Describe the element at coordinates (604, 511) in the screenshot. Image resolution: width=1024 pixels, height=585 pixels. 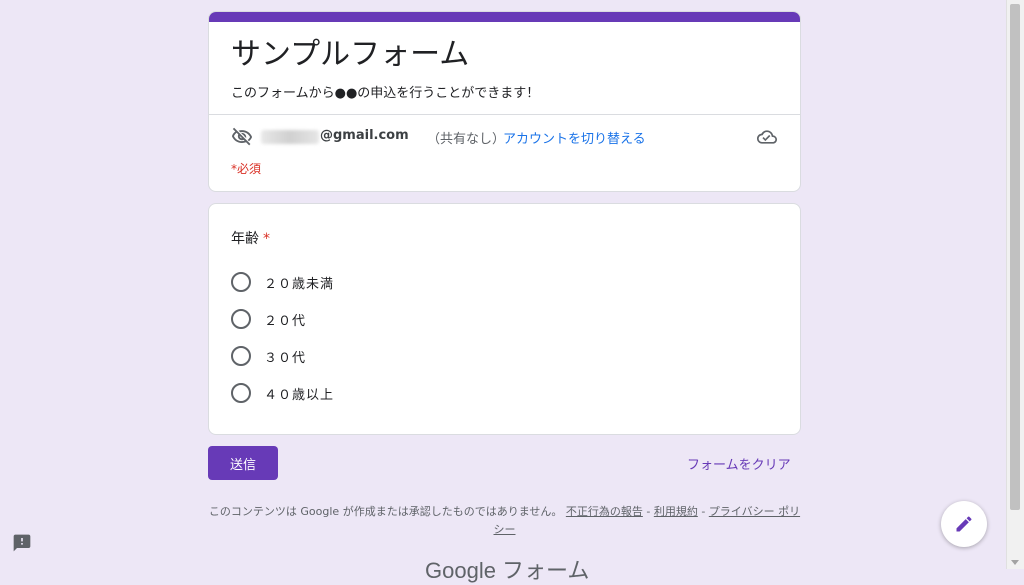
I see `report-abuse-link: 不正行為の報告` at that location.